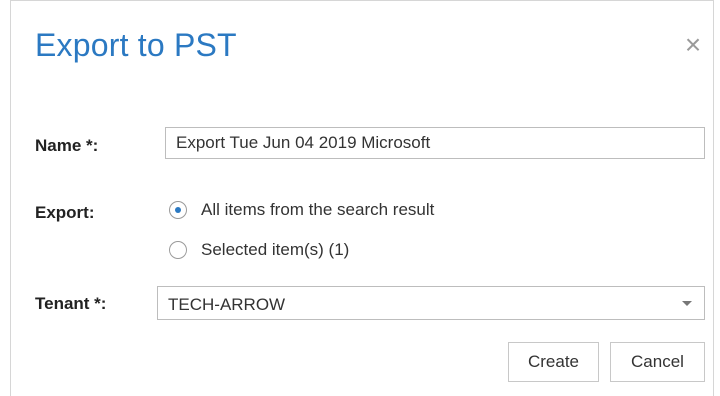  I want to click on radio-checked-icon, so click(178, 210).